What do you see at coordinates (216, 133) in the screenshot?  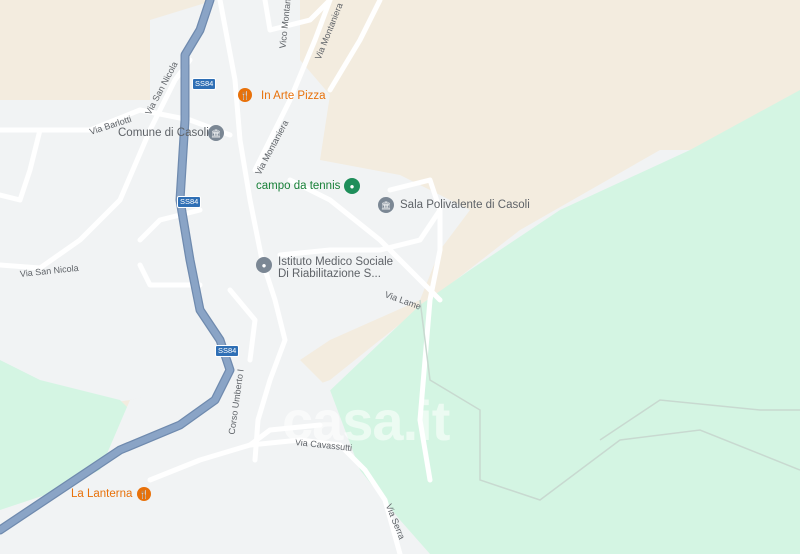 I see `government-building-icon: 🏛` at bounding box center [216, 133].